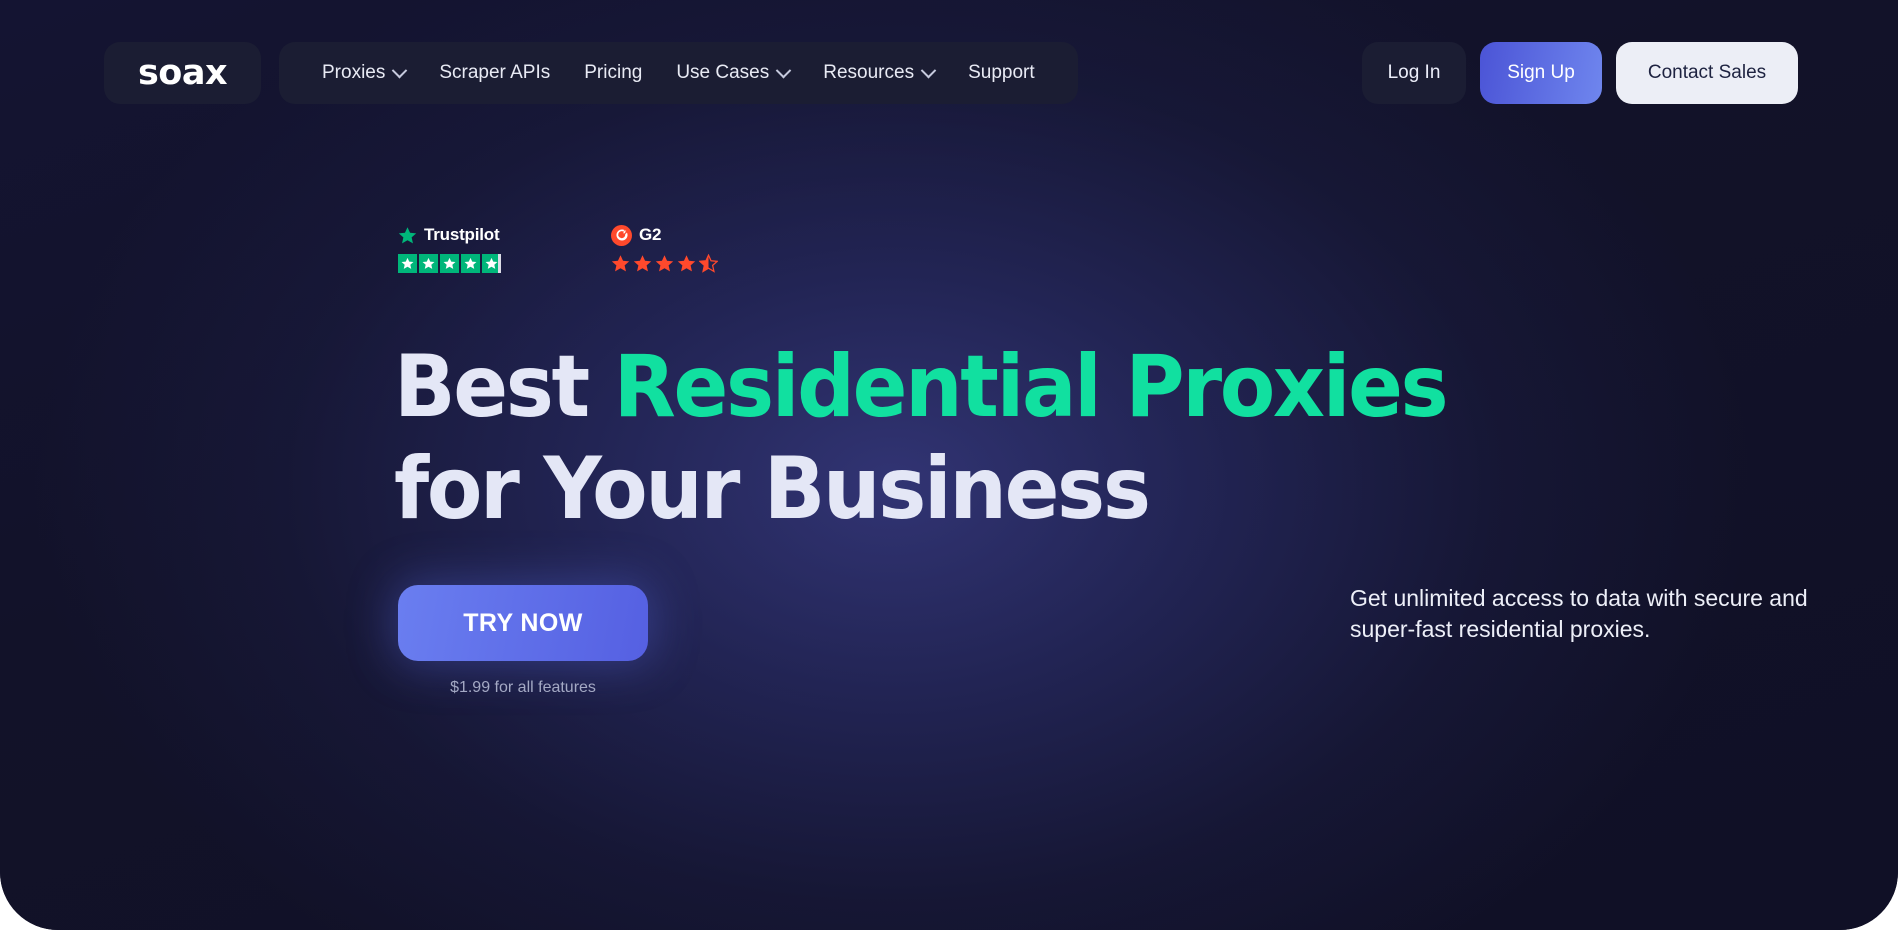 This screenshot has height=930, width=1898. I want to click on headline-line-1: Best Residential Proxies, so click(921, 387).